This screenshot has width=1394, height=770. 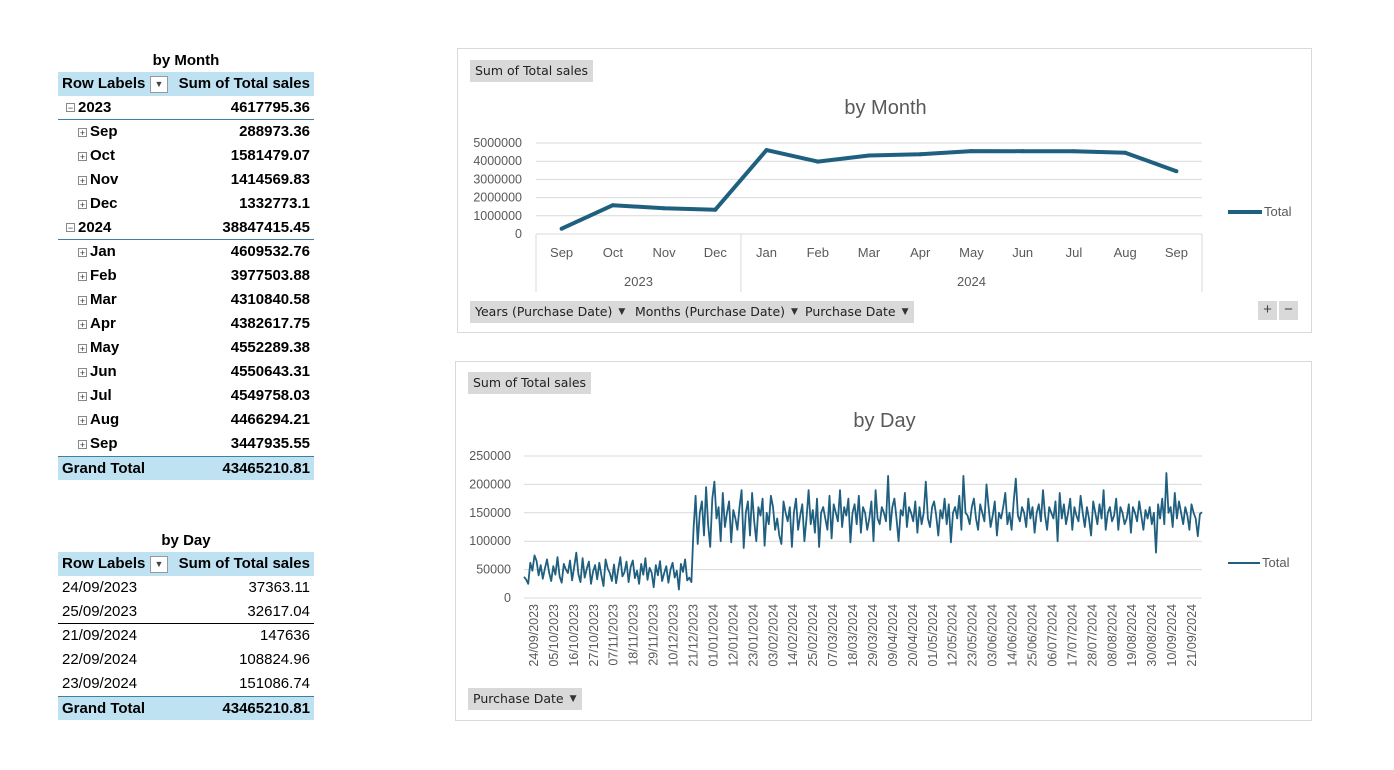 I want to click on grand-total-value: 43465210.81, so click(x=266, y=468).